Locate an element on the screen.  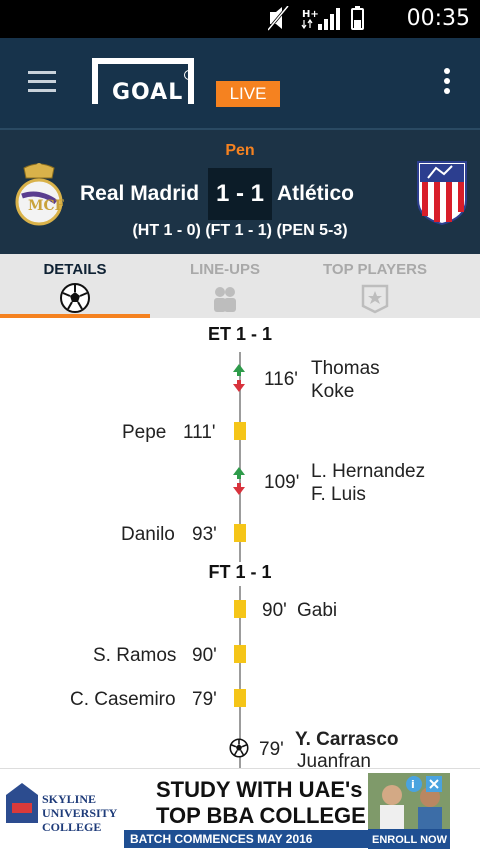
tab-label: LINE-UPS is located at coordinates (224, 269).